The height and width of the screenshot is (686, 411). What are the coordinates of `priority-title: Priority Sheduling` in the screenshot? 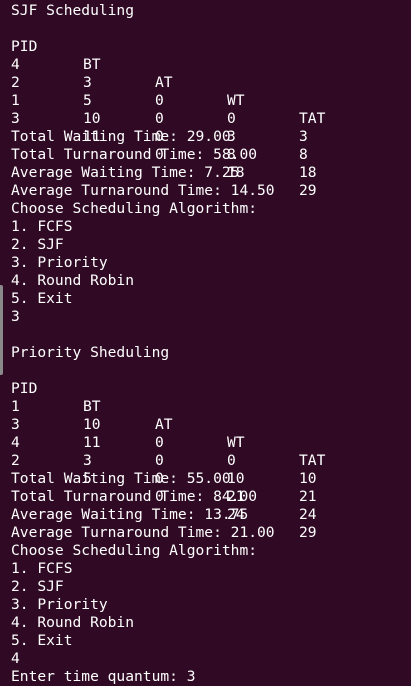 It's located at (90, 352).